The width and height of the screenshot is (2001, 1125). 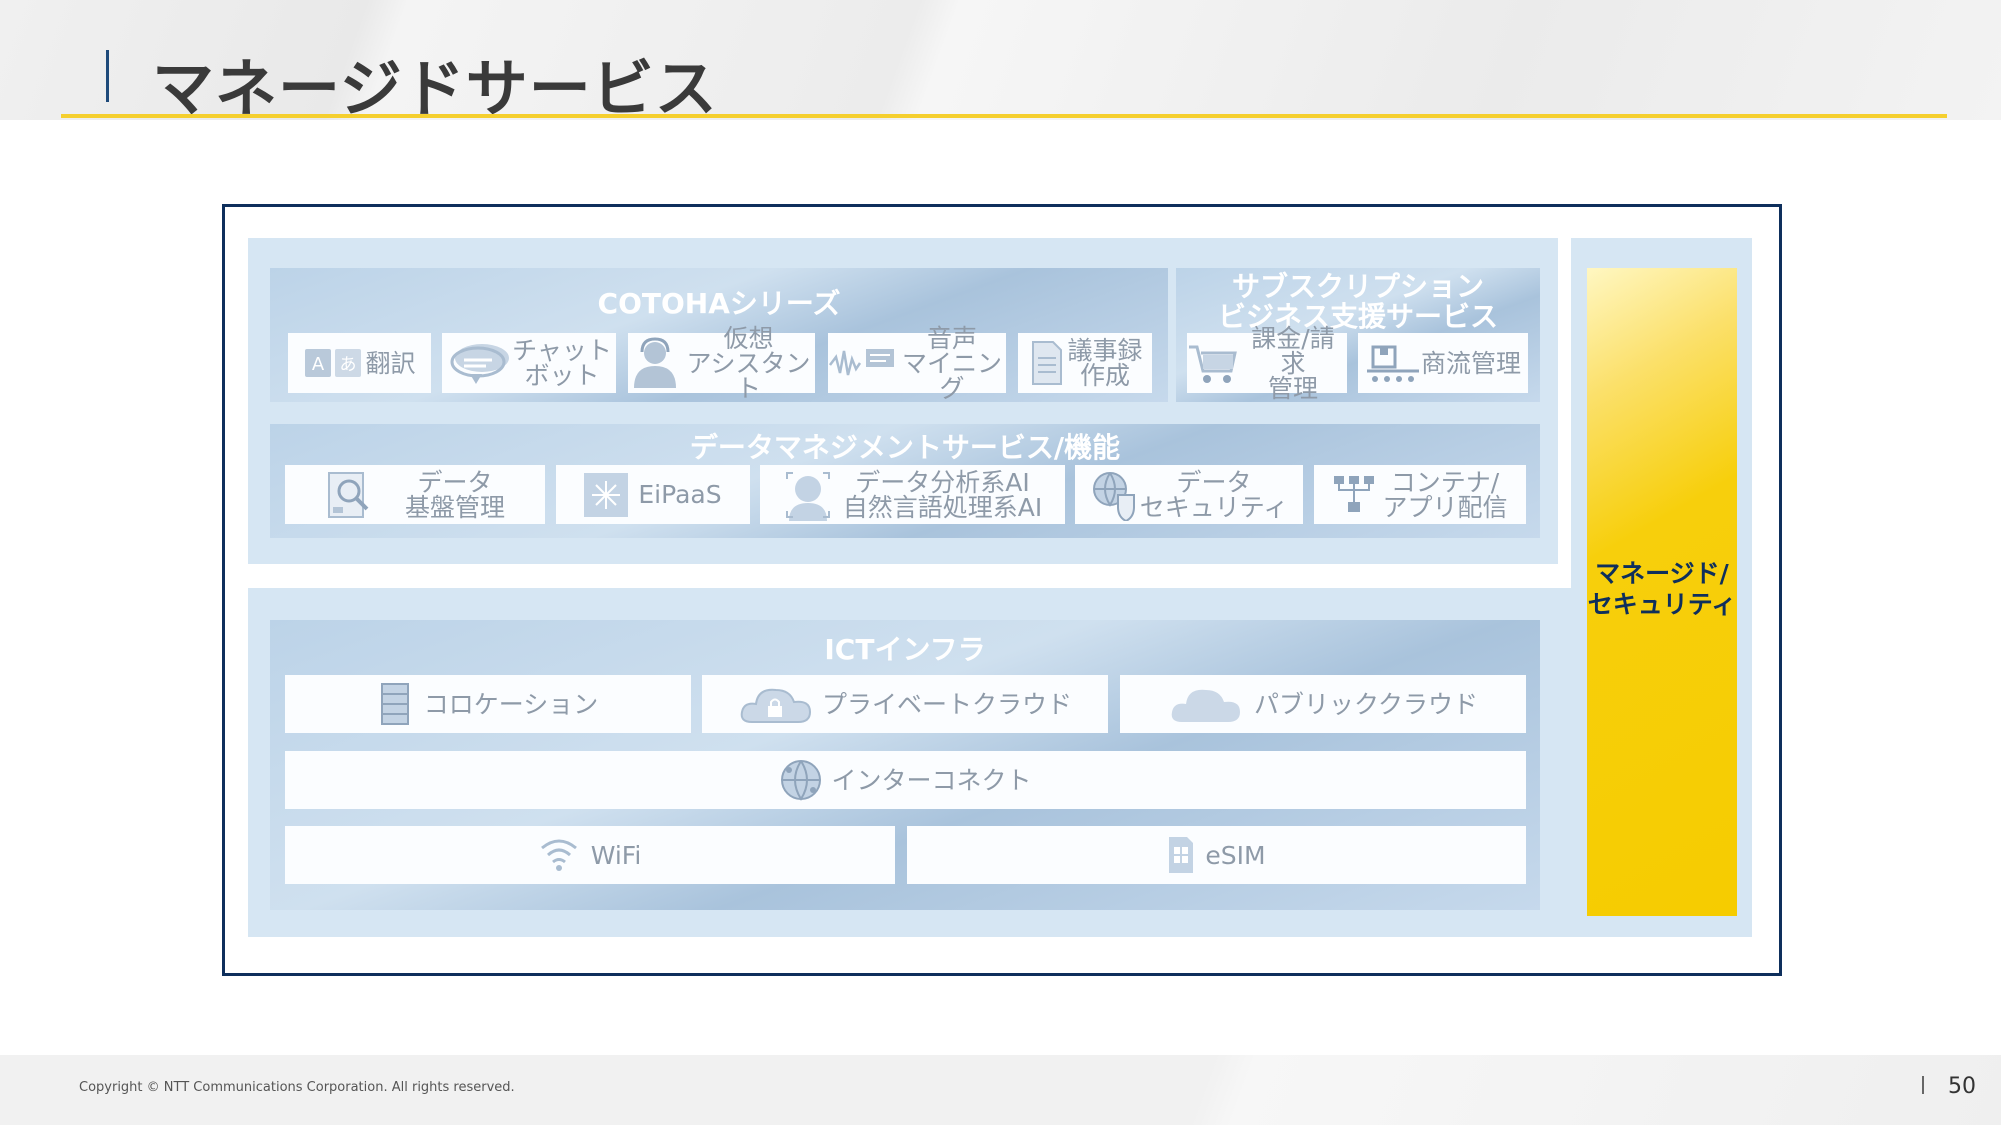 What do you see at coordinates (334, 363) in the screenshot?
I see `translate-icon: Aあ` at bounding box center [334, 363].